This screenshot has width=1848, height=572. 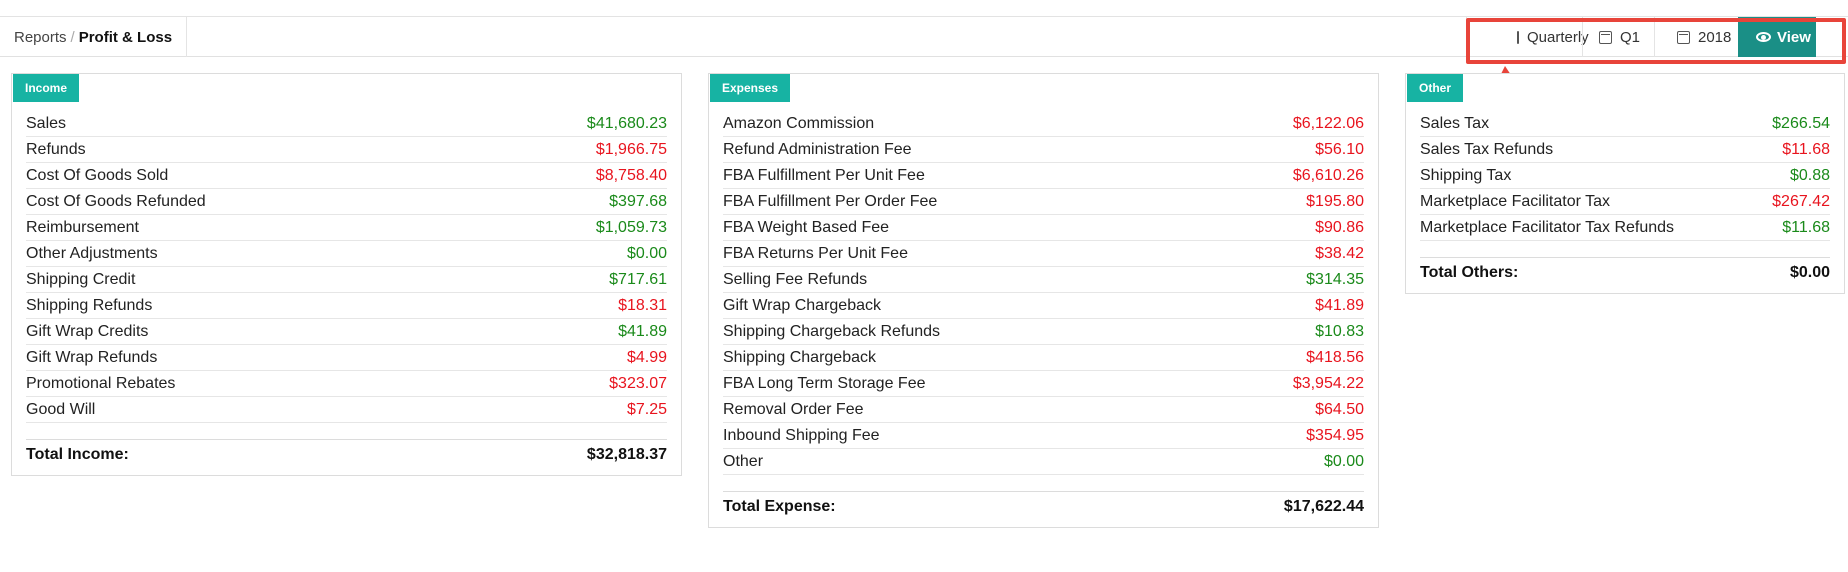 I want to click on total-expense-label: Total Expense:, so click(x=779, y=506).